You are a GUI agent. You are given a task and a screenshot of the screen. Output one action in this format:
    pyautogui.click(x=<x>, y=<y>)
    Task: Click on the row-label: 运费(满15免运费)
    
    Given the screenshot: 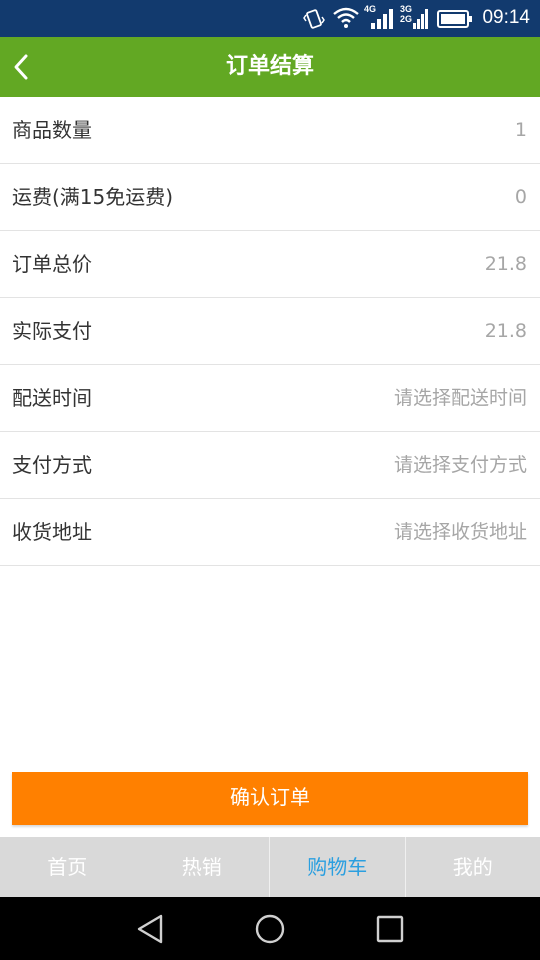 What is the action you would take?
    pyautogui.click(x=93, y=197)
    